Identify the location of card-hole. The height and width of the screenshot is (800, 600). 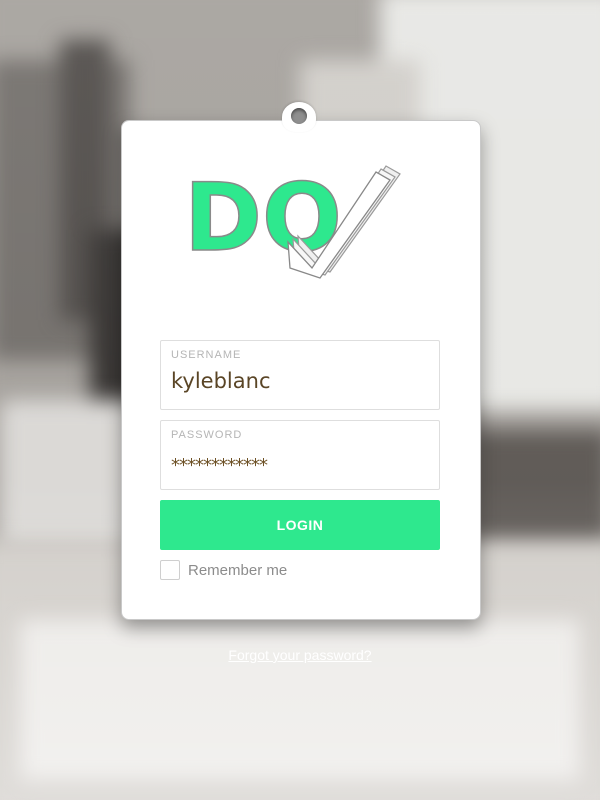
(299, 116).